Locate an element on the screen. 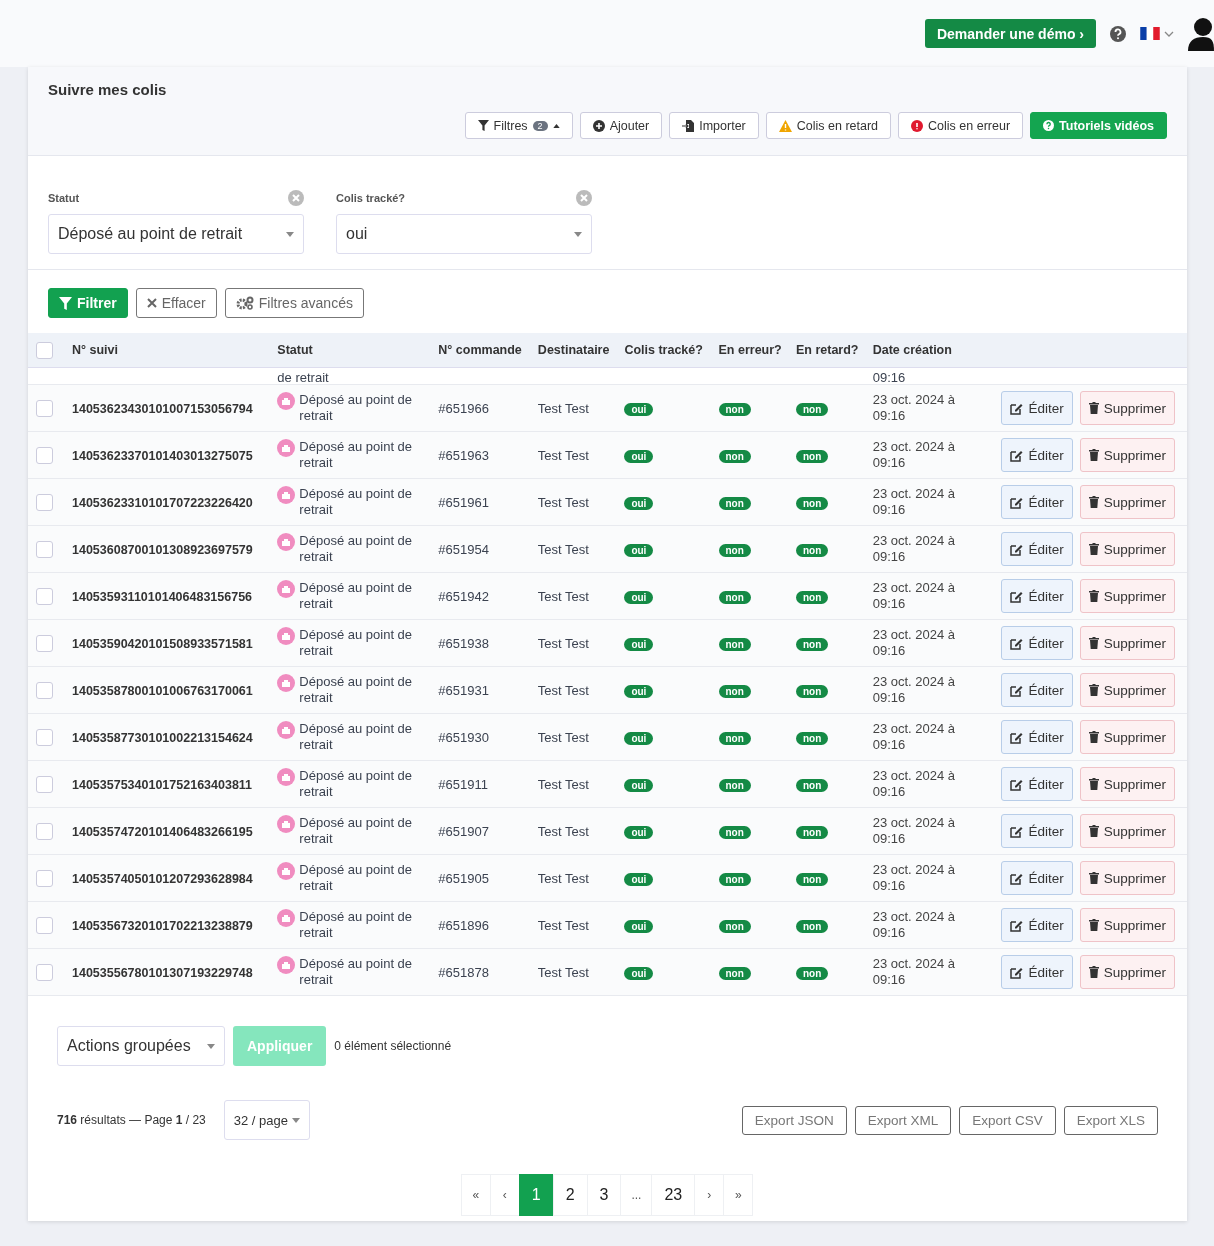  toolbar-button: Colis en erreur is located at coordinates (961, 125).